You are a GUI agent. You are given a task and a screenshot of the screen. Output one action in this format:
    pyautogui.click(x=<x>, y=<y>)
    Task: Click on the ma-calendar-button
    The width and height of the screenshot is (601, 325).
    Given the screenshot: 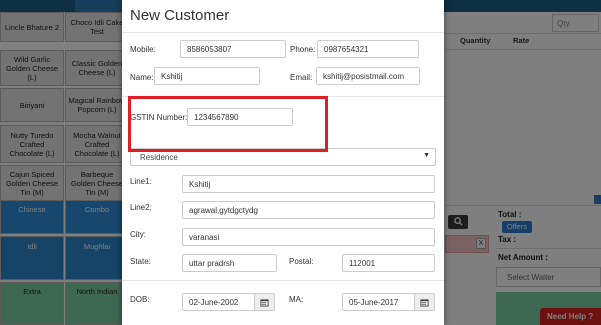 What is the action you would take?
    pyautogui.click(x=425, y=302)
    